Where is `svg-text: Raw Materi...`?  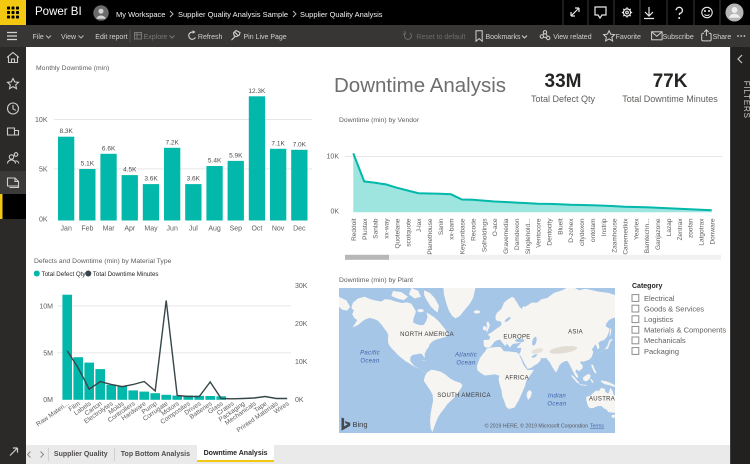
svg-text: Raw Materi... is located at coordinates (53, 414).